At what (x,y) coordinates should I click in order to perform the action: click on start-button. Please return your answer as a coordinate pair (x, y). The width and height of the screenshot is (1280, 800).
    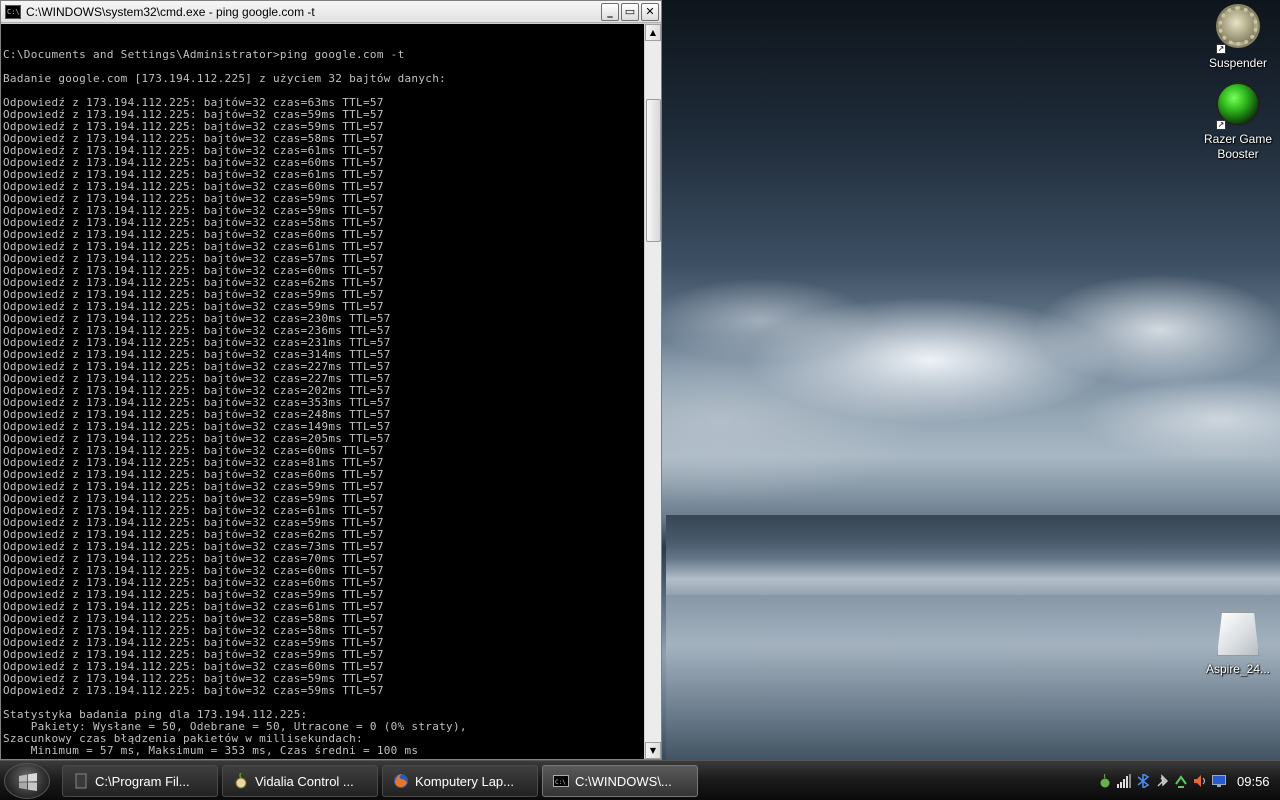
    Looking at the image, I should click on (27, 781).